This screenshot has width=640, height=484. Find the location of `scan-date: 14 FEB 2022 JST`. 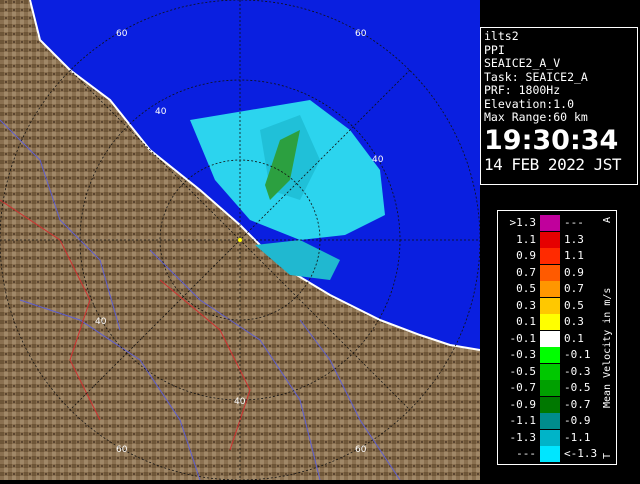

scan-date: 14 FEB 2022 JST is located at coordinates (553, 164).